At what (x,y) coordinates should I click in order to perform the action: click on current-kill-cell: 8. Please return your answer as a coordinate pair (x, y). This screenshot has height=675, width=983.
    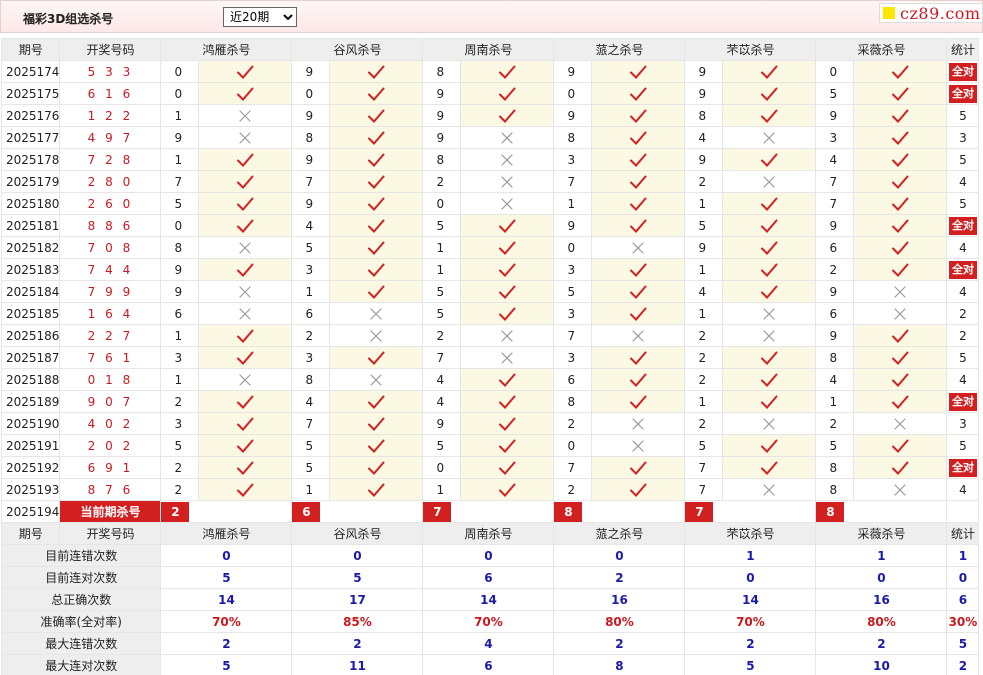
    Looking at the image, I should click on (881, 511).